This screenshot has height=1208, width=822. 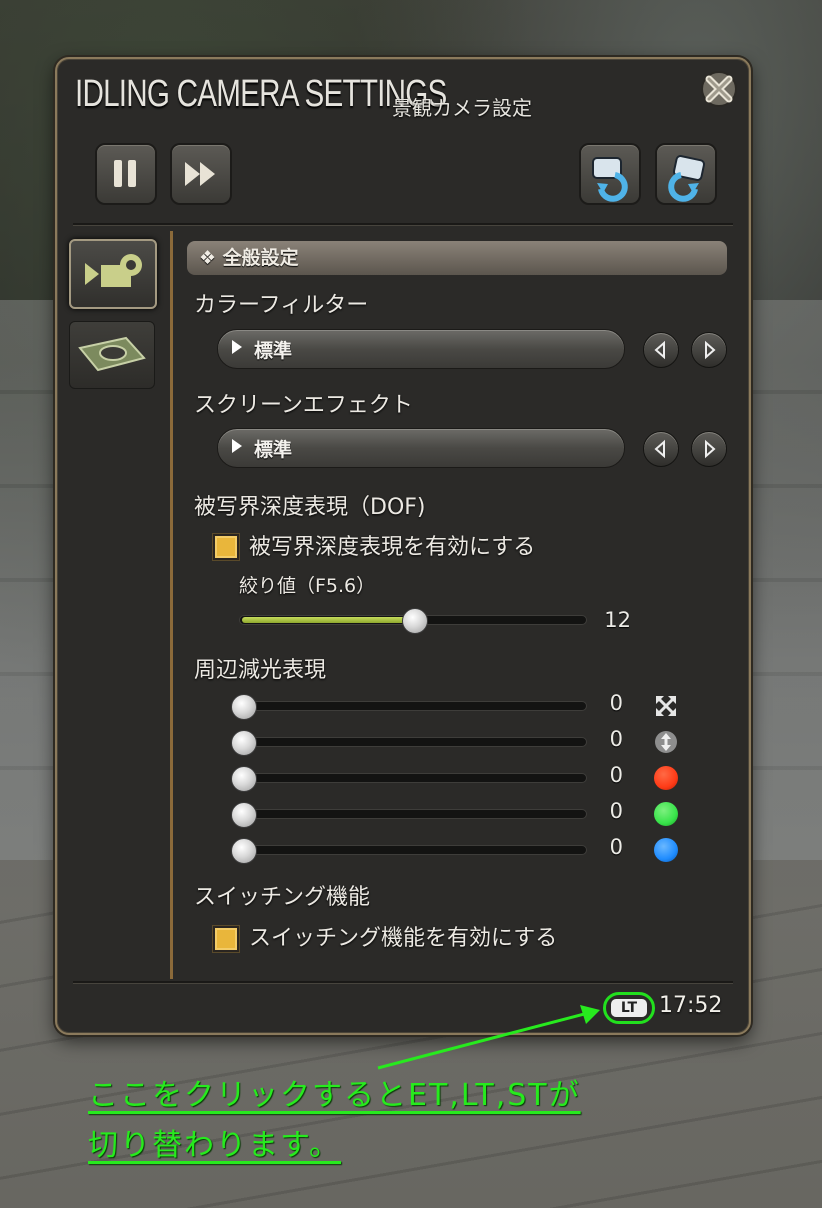 What do you see at coordinates (214, 1145) in the screenshot?
I see `annotation-line-2: 切り替わります。` at bounding box center [214, 1145].